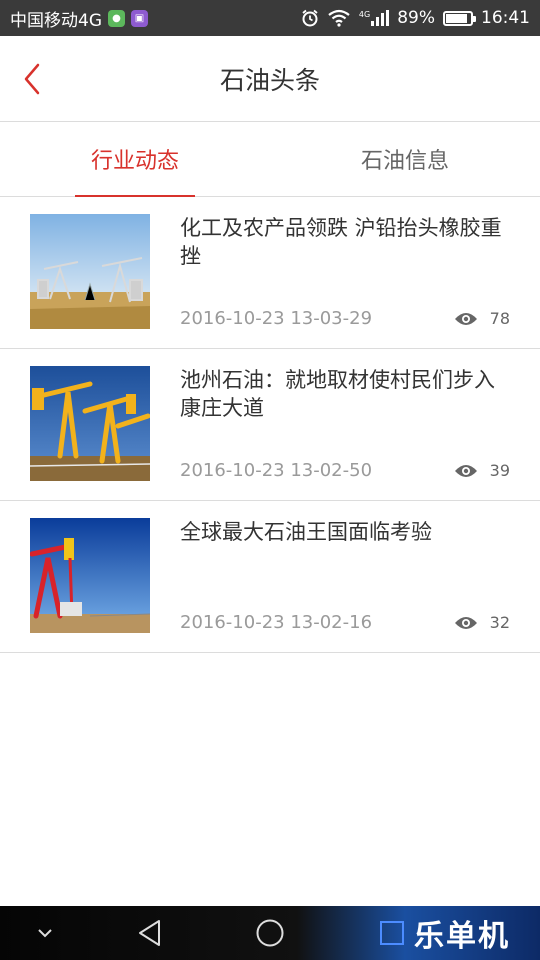 This screenshot has height=960, width=540. I want to click on tab-bar: 行业动态 石油信息, so click(270, 159).